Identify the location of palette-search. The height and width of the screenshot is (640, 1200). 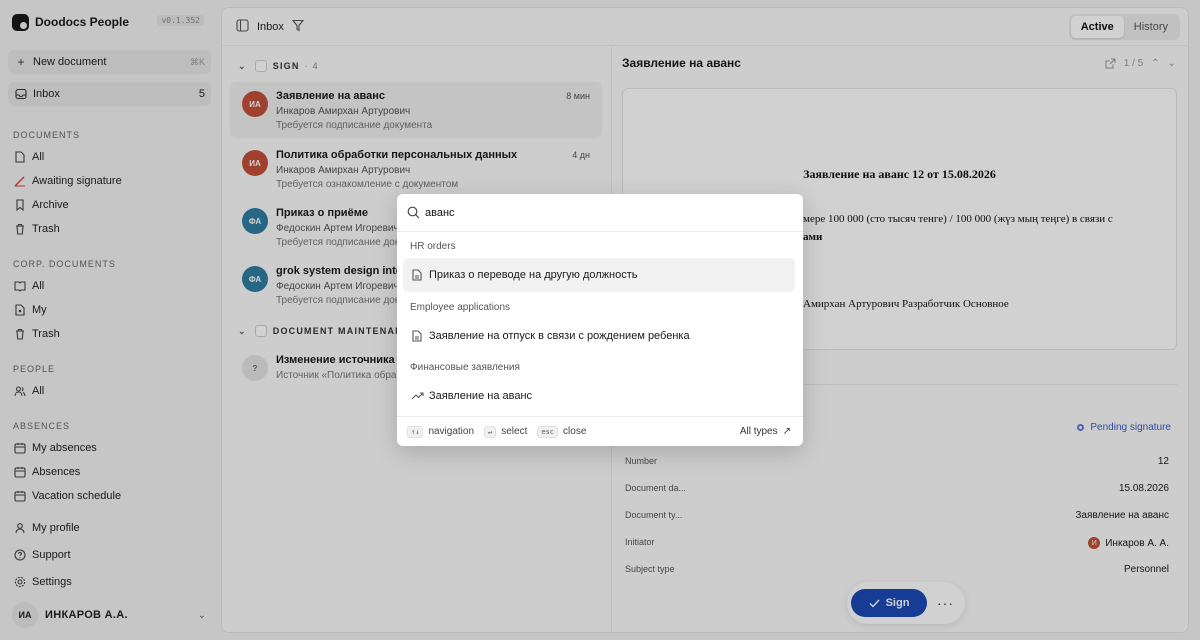
(600, 213).